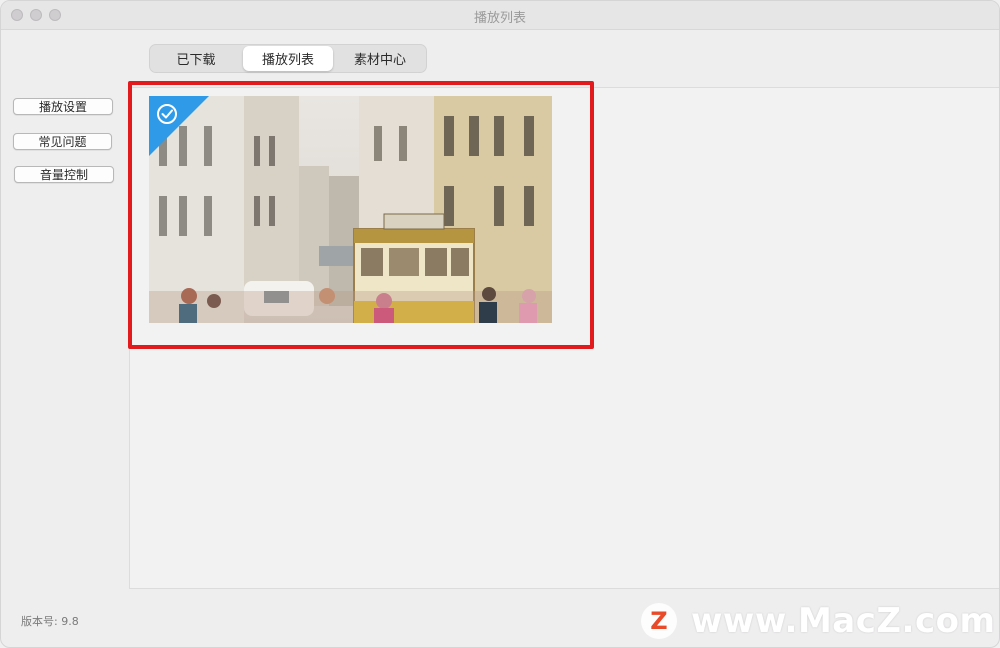 The height and width of the screenshot is (648, 1000). What do you see at coordinates (380, 58) in the screenshot?
I see `tab-material-center: 素材中心` at bounding box center [380, 58].